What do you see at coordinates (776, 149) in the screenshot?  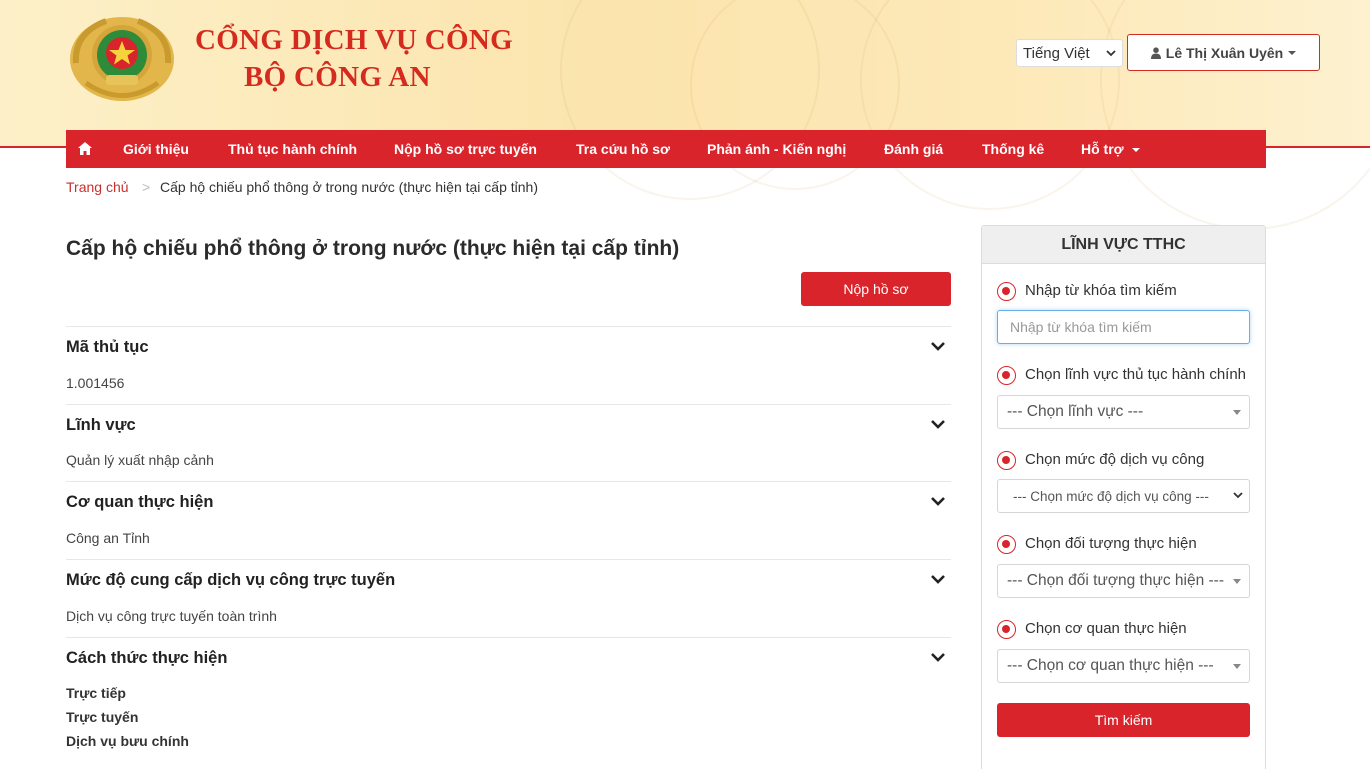 I see `nav-item-phan-anh: Phản ánh - Kiến nghị` at bounding box center [776, 149].